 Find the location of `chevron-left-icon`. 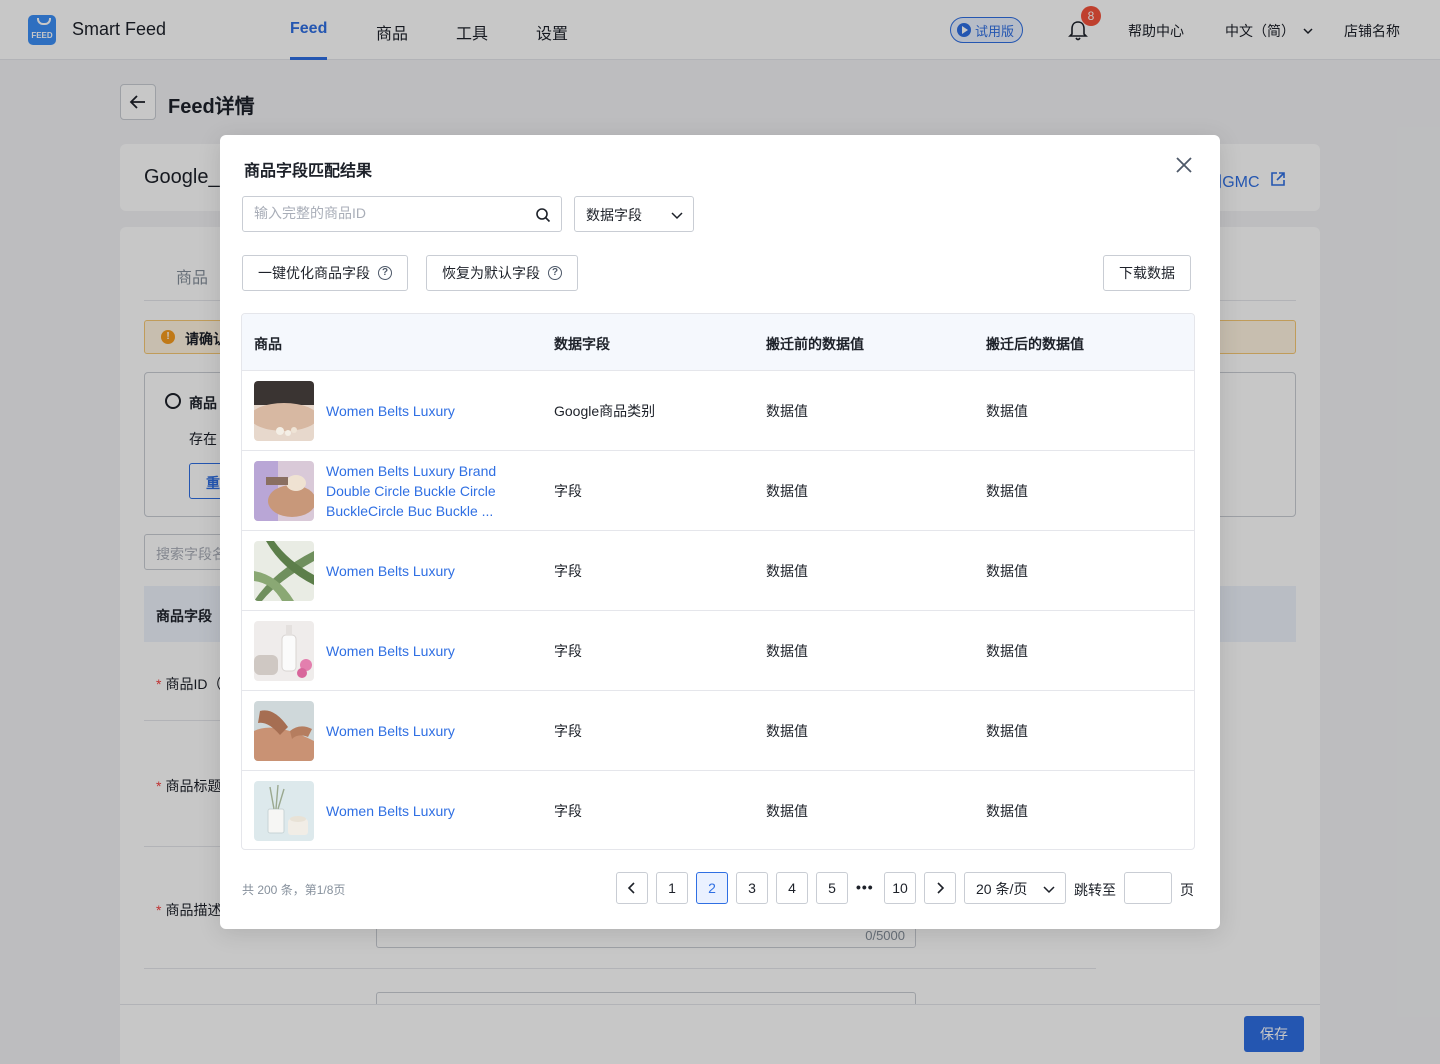

chevron-left-icon is located at coordinates (631, 888).